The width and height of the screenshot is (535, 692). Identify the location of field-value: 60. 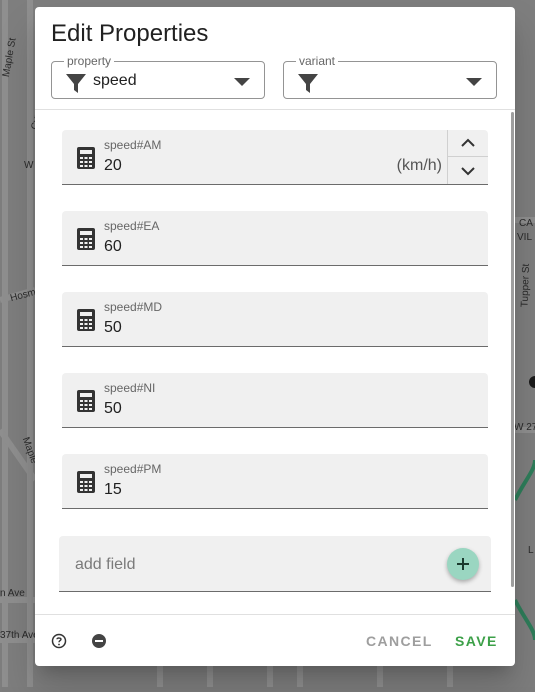
(113, 247).